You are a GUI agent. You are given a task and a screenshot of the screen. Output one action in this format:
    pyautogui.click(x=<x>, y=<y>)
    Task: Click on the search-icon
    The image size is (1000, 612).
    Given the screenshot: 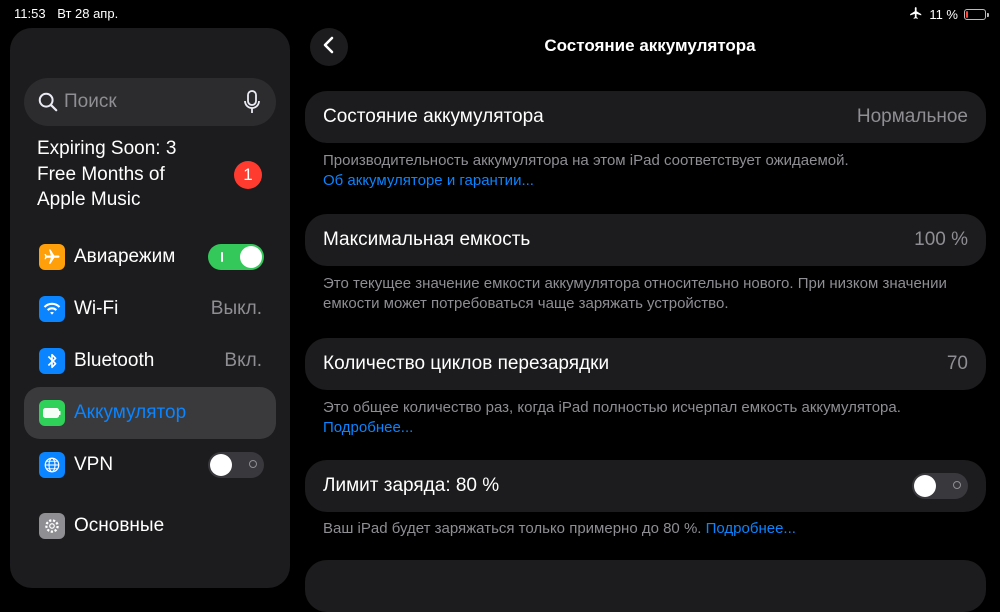 What is the action you would take?
    pyautogui.click(x=48, y=102)
    